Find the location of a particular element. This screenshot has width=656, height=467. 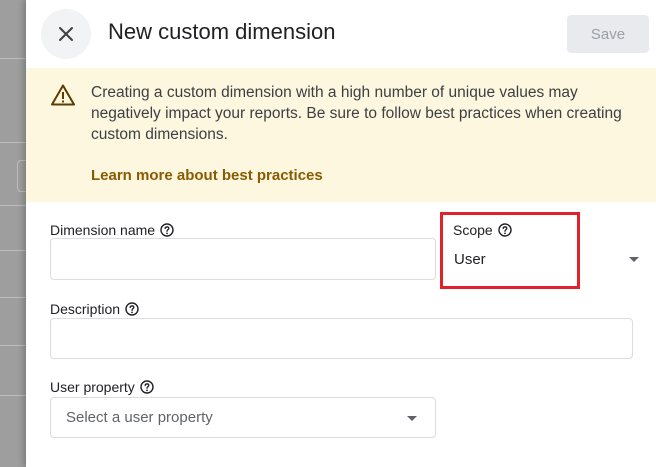

scope-label-text: Scope is located at coordinates (473, 230).